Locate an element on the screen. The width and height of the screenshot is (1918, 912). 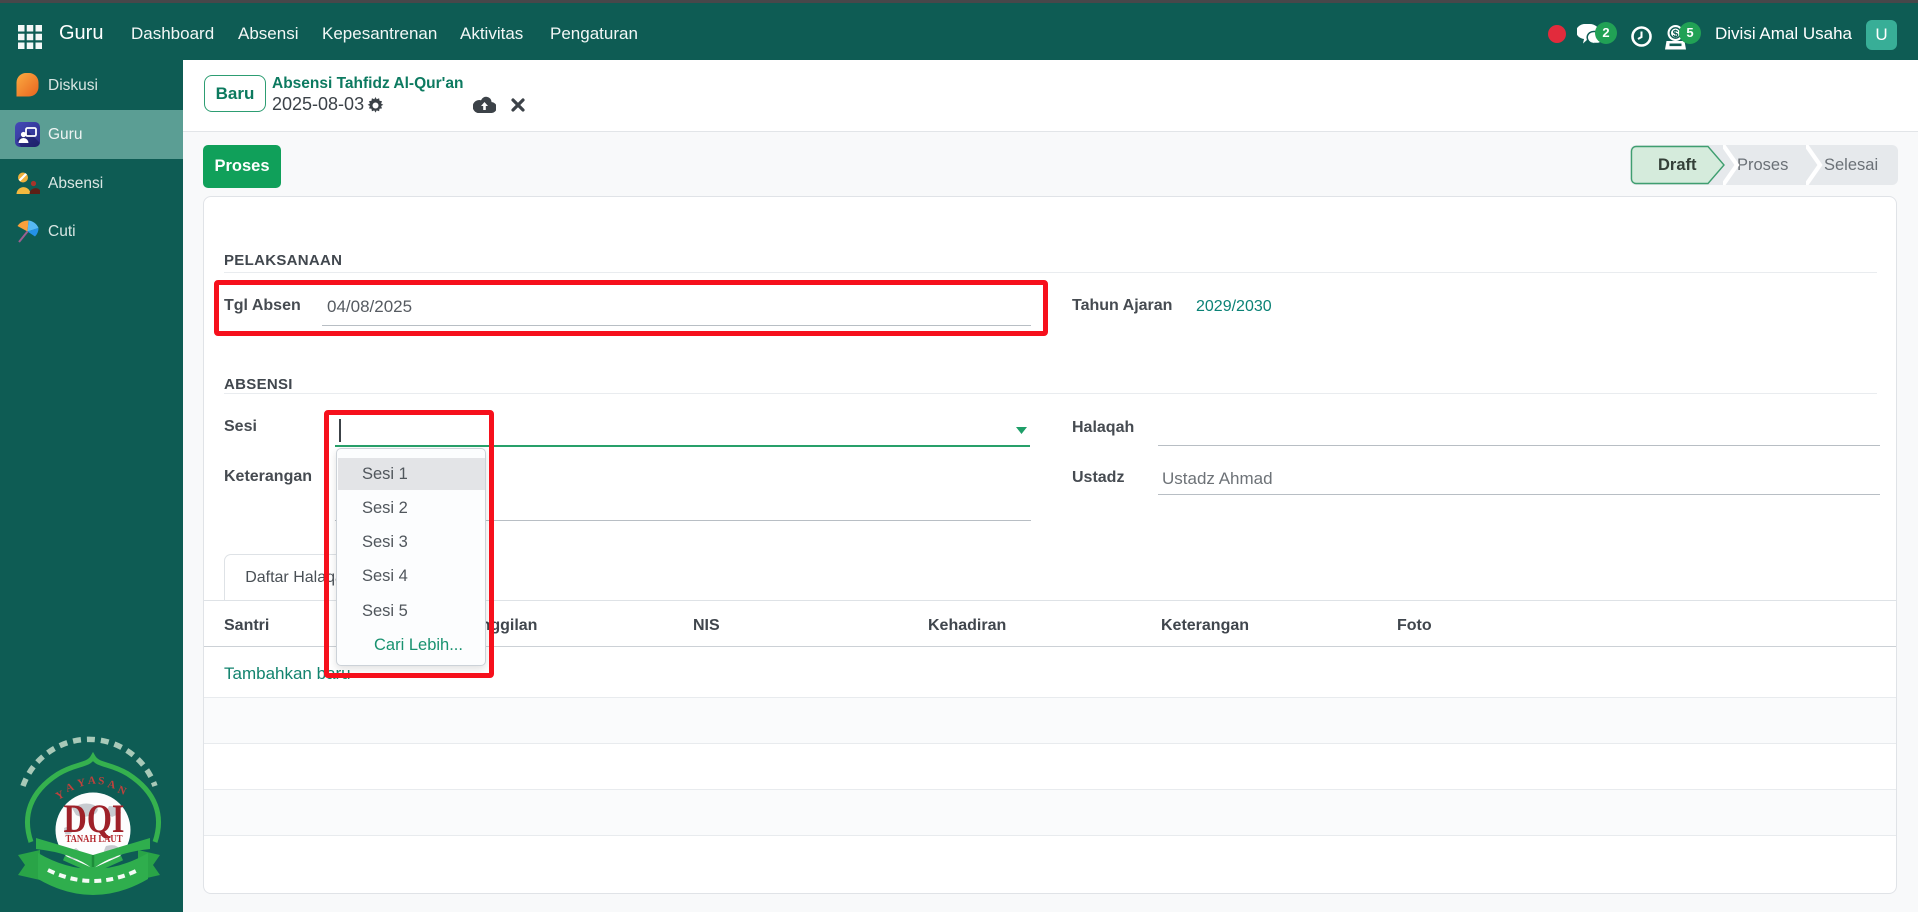
svg-text: TANAH LAUT is located at coordinates (95, 839).